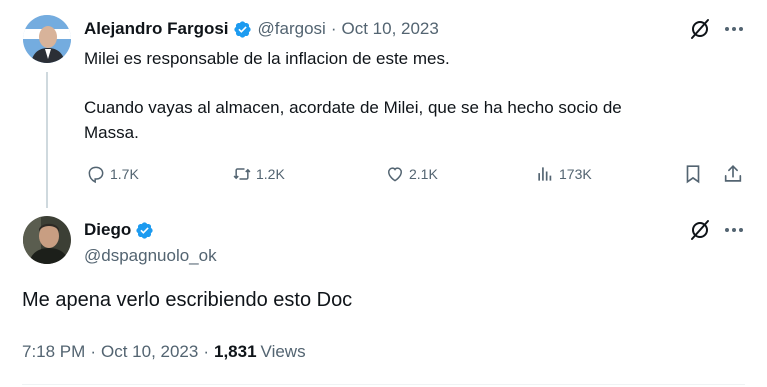 This screenshot has width=767, height=387. Describe the element at coordinates (270, 174) in the screenshot. I see `repost-count: 1.2K` at that location.